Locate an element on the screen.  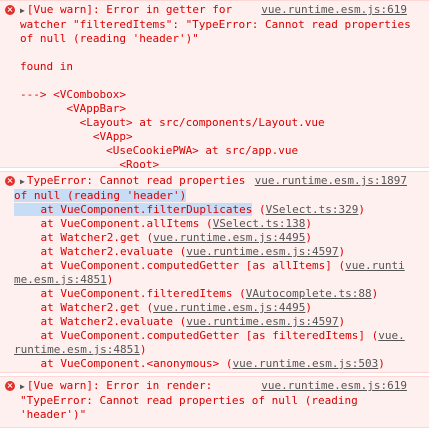
selected-text: of null (reading 'header') is located at coordinates (100, 195).